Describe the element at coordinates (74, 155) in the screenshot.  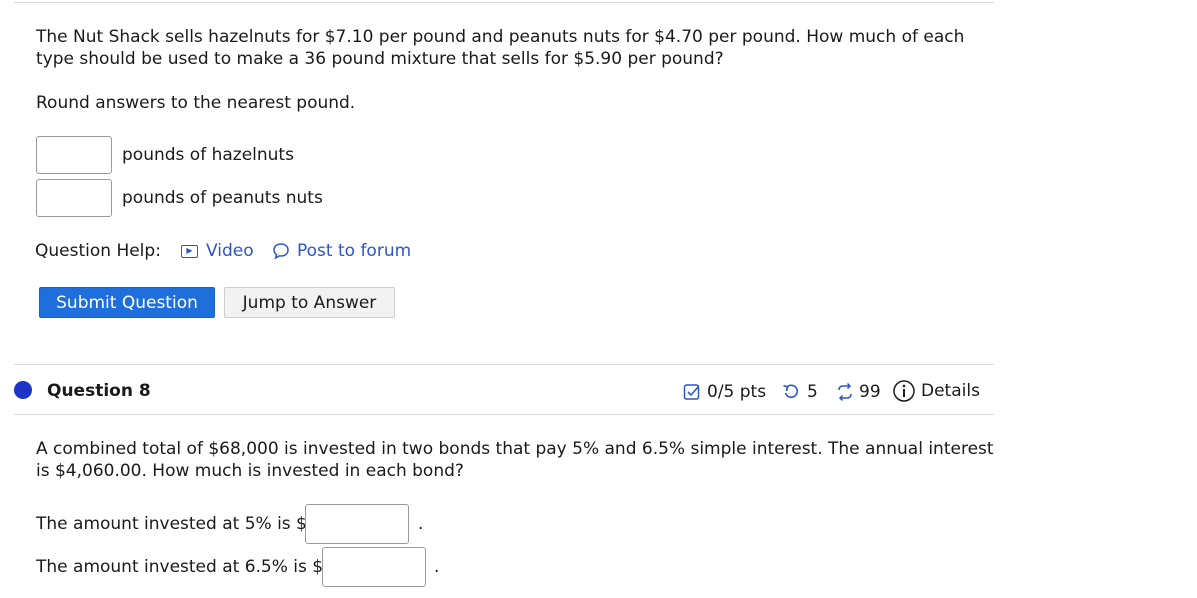
I see `hazelnuts-input` at that location.